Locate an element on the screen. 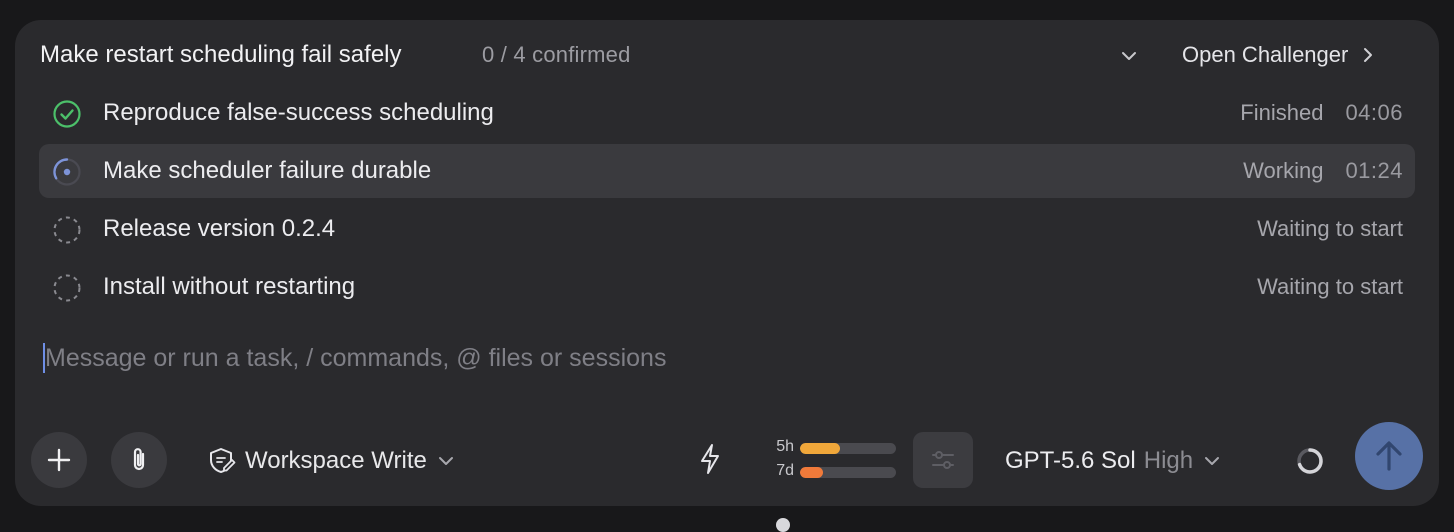  usage-label: 5h is located at coordinates (785, 446).